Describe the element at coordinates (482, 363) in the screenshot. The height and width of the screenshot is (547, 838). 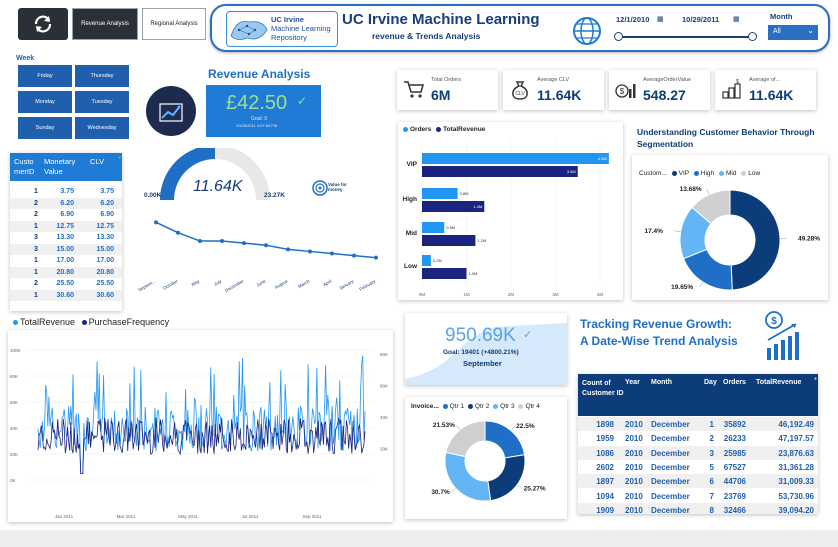
I see `peak-month: September` at that location.